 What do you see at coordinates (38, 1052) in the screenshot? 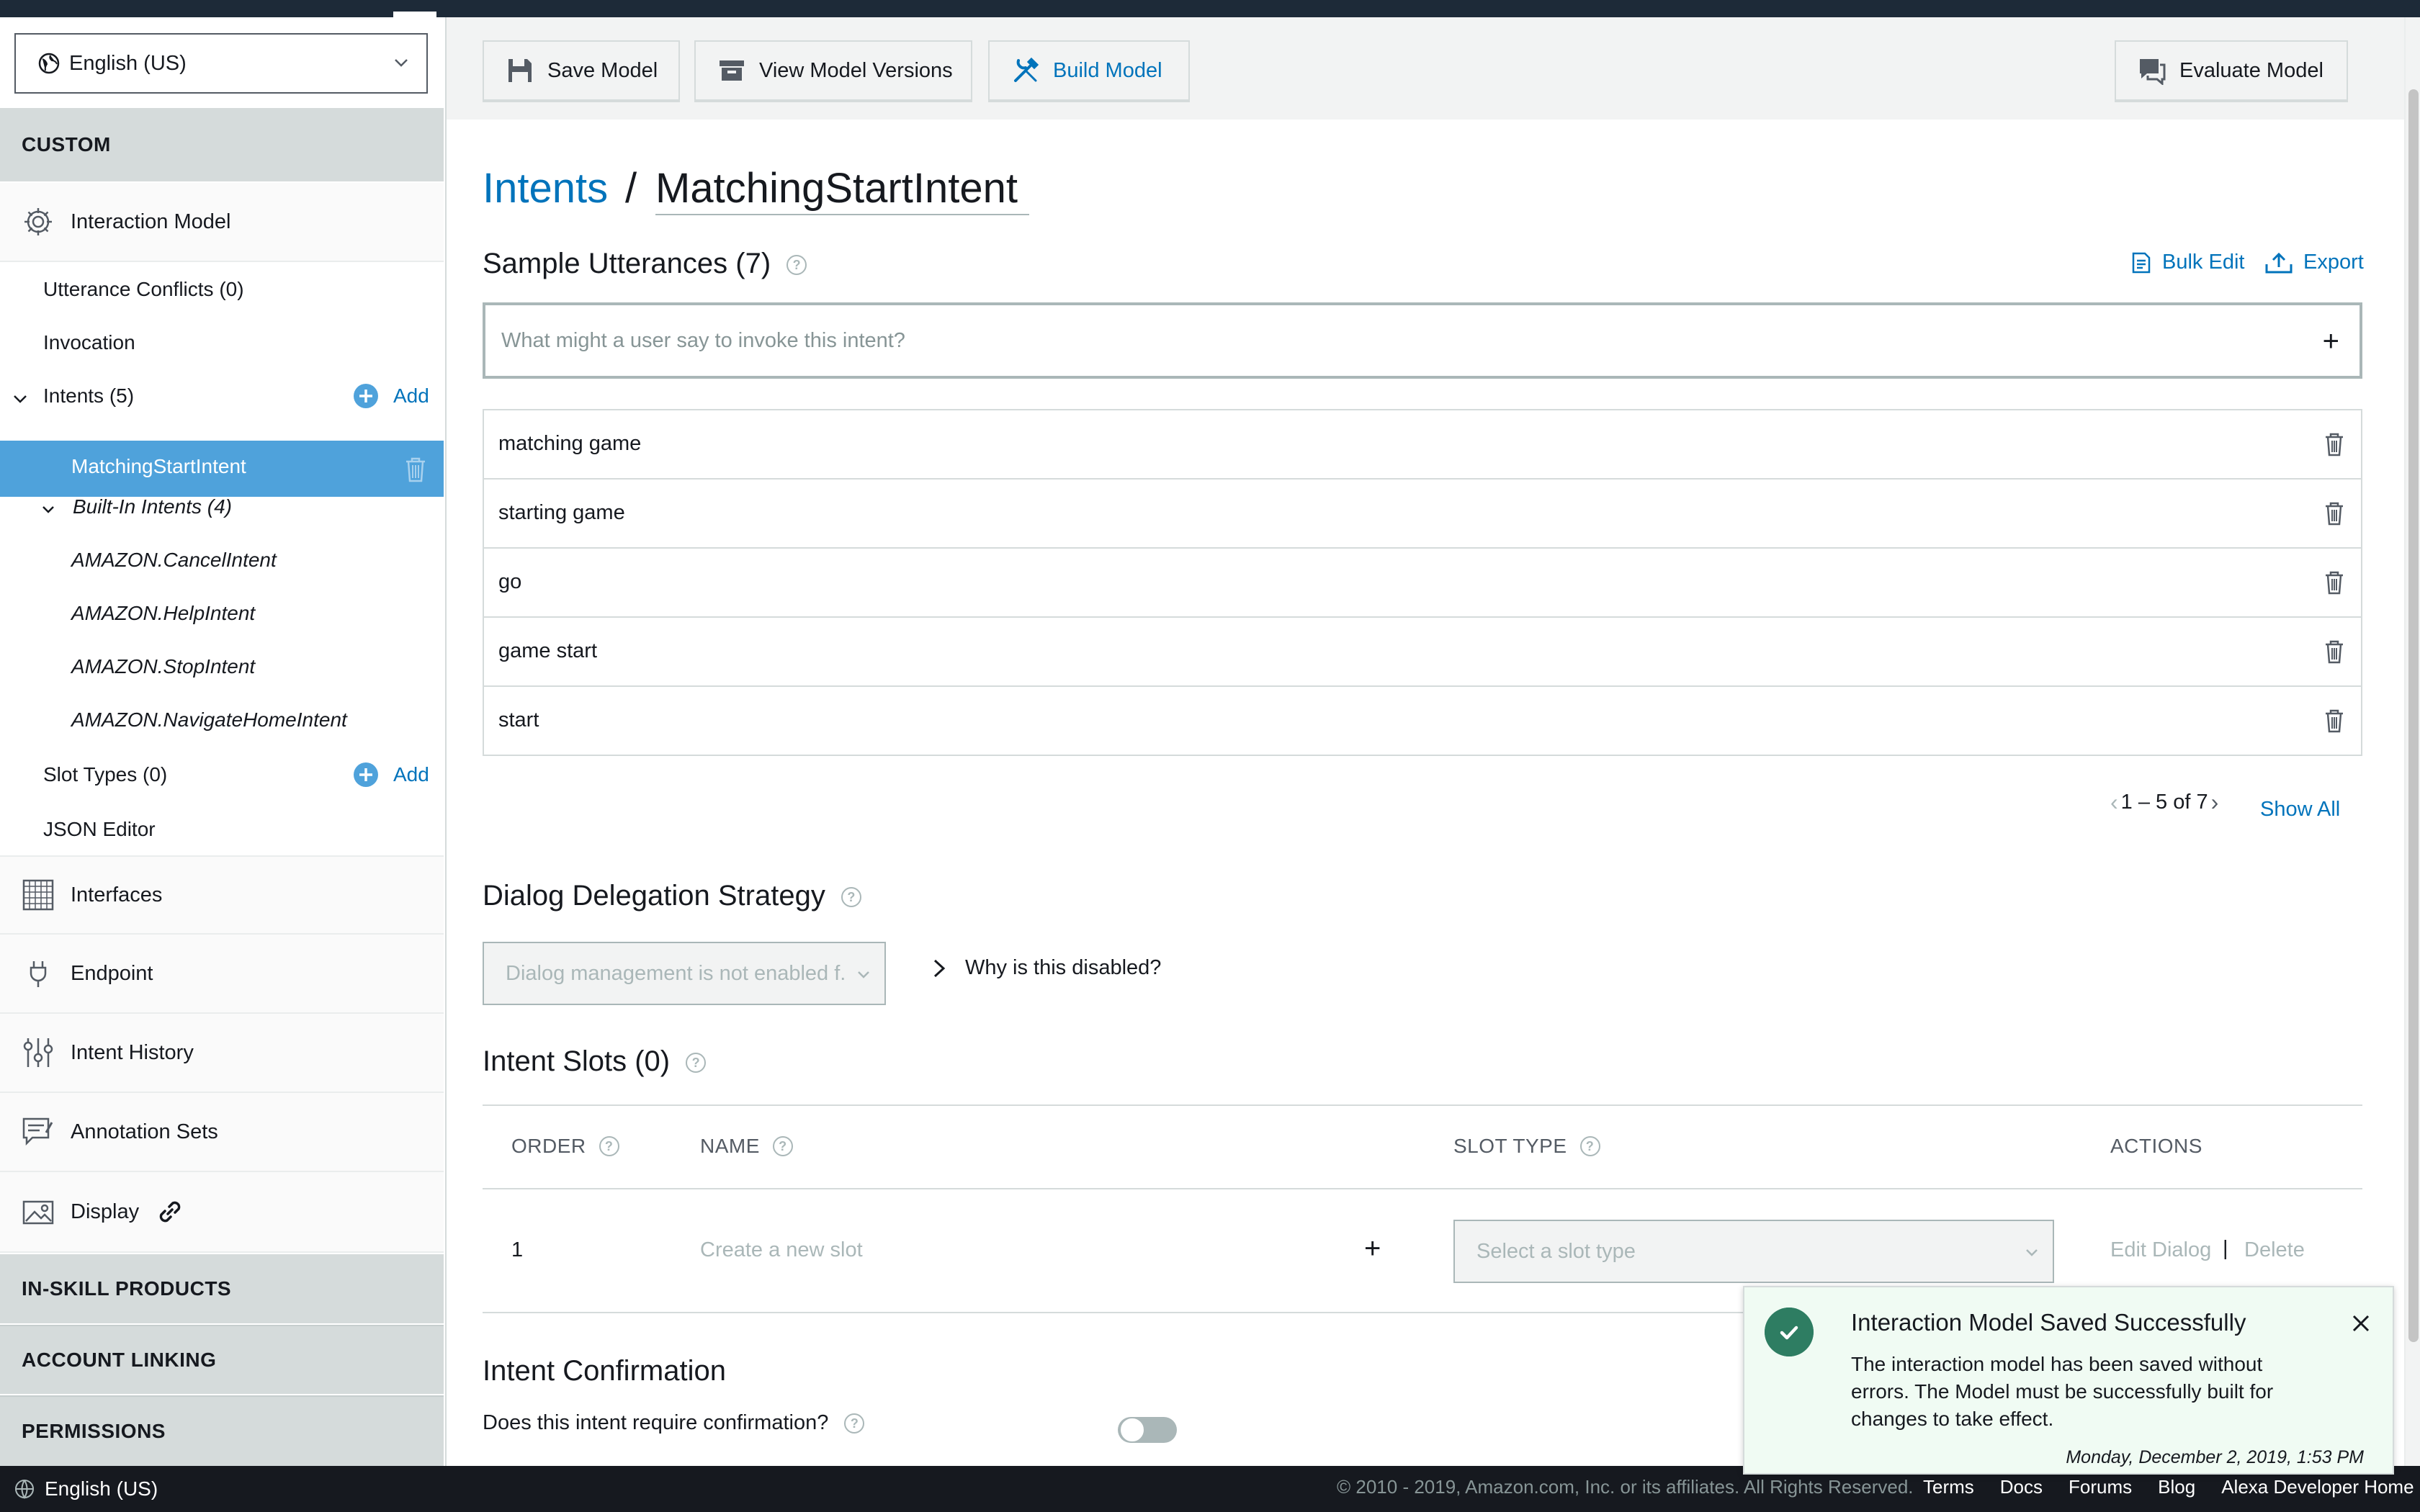
I see `sliders-icon` at bounding box center [38, 1052].